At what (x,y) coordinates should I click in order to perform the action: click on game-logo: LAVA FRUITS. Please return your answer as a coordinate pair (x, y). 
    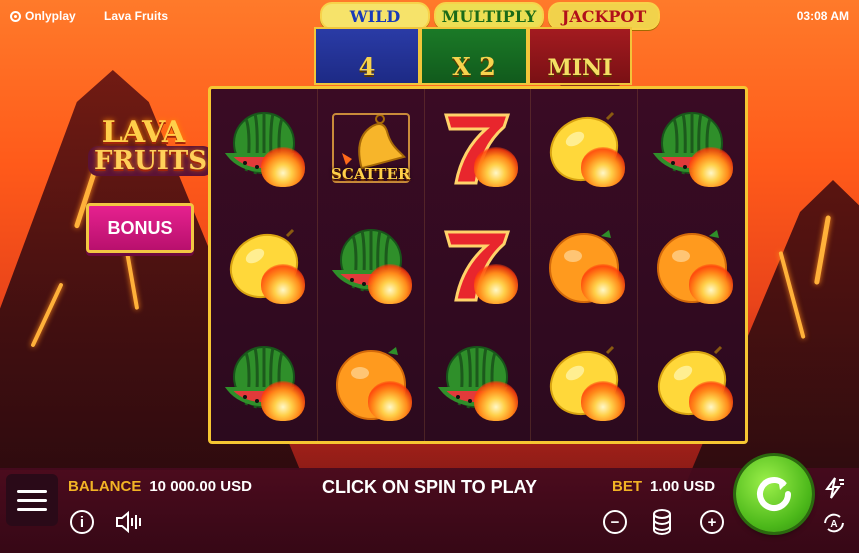
    Looking at the image, I should click on (151, 145).